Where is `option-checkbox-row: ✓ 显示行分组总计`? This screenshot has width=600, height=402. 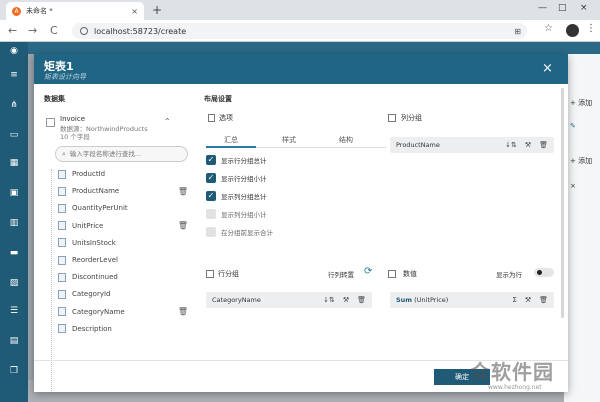 option-checkbox-row: ✓ 显示行分组总计 is located at coordinates (236, 160).